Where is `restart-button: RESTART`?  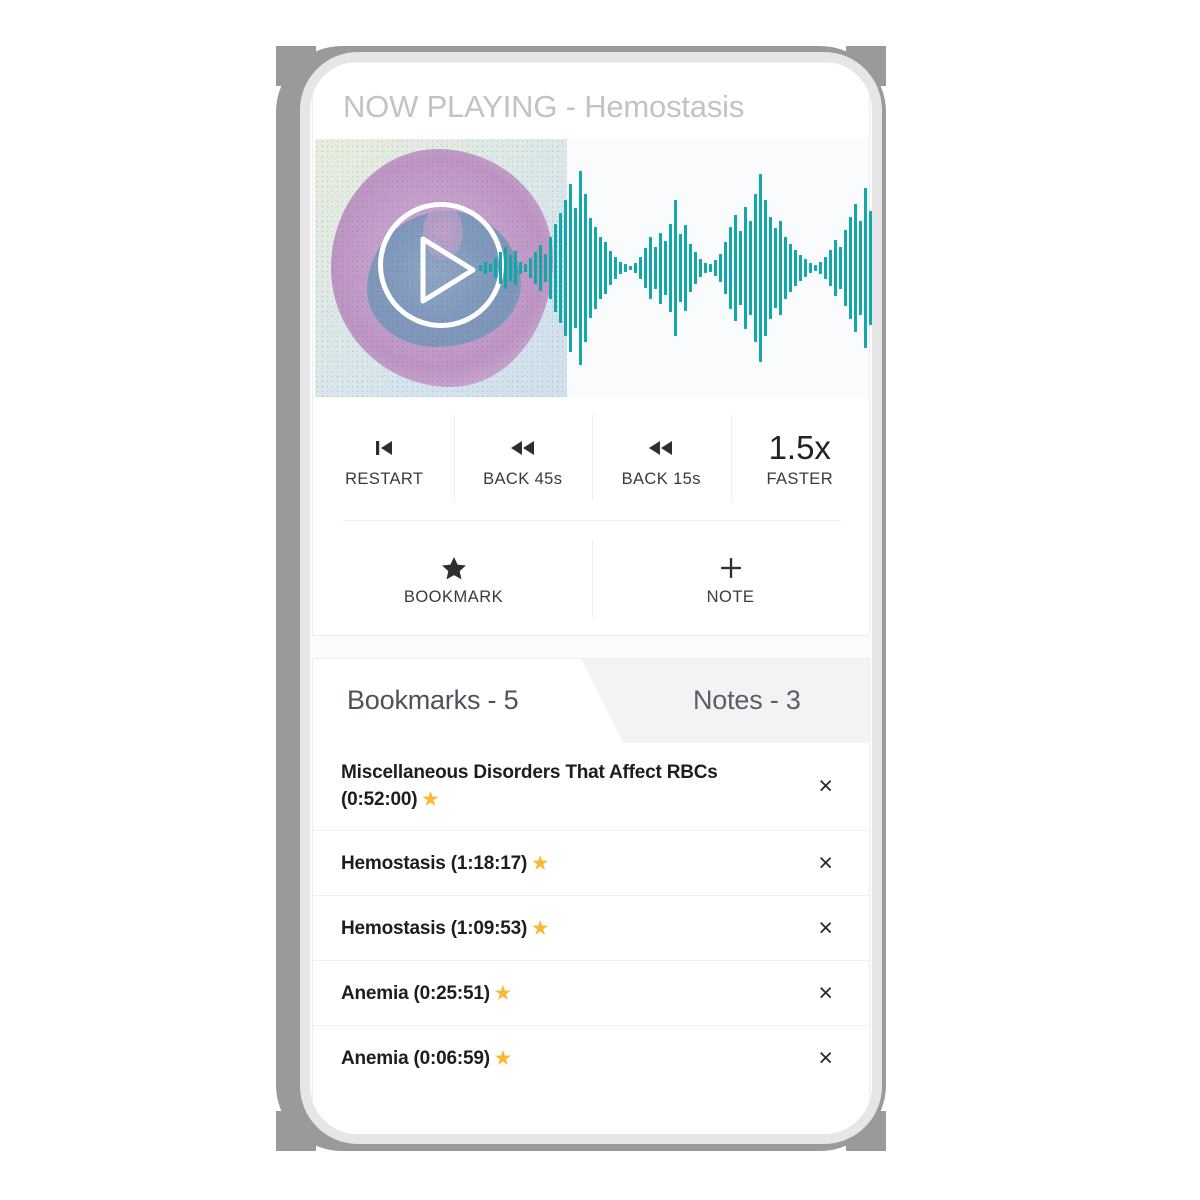 restart-button: RESTART is located at coordinates (384, 458).